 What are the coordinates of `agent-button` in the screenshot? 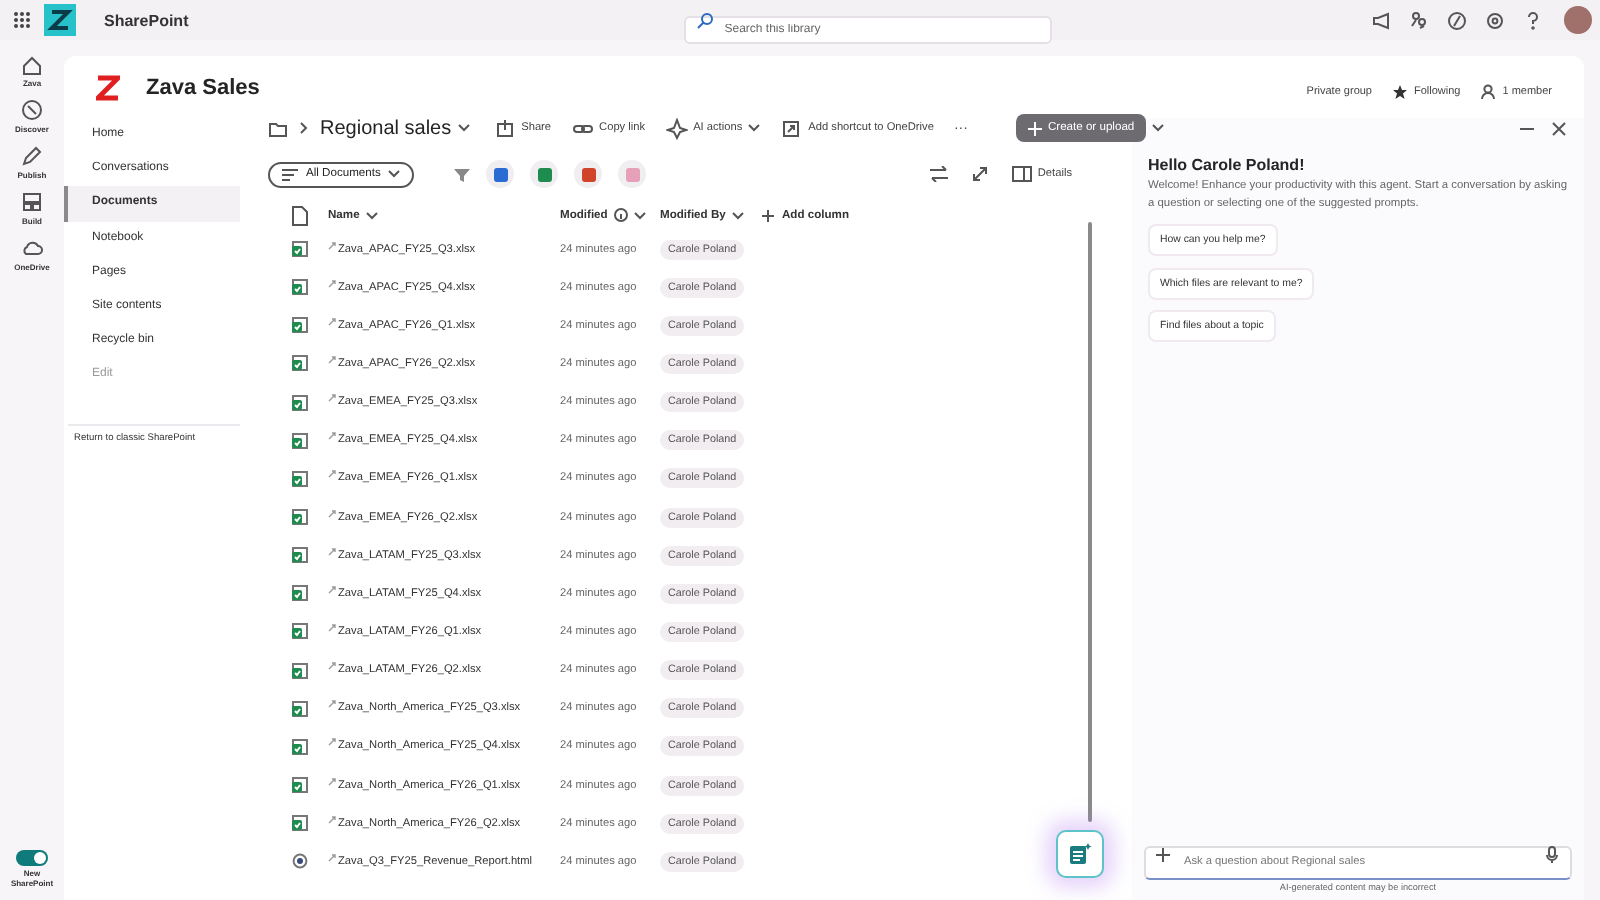 It's located at (1080, 854).